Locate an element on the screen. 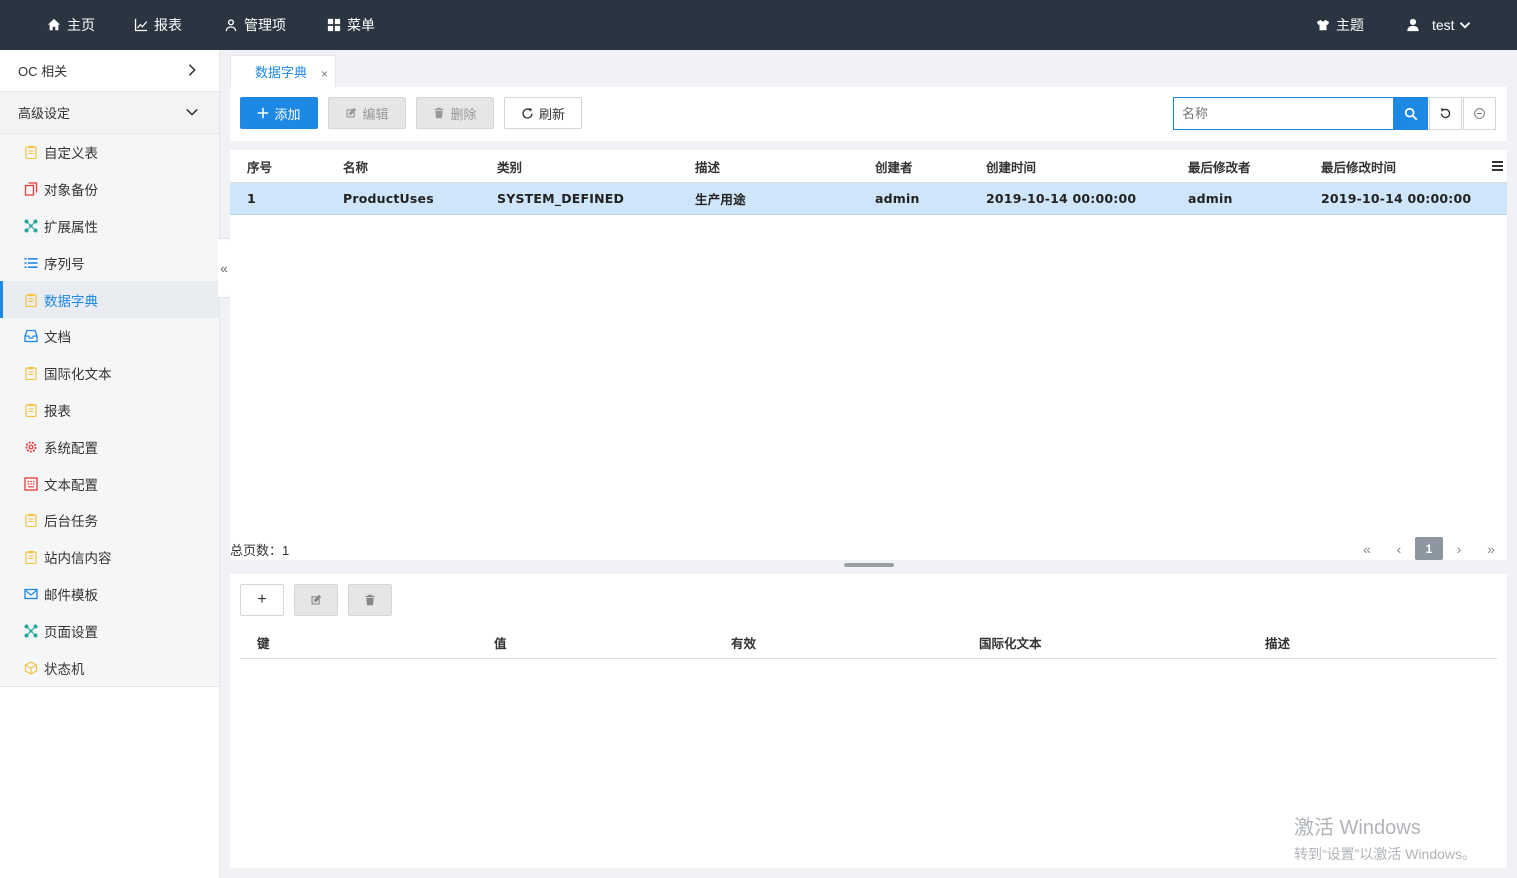  sidebar-item-label: 对象备份 is located at coordinates (71, 191).